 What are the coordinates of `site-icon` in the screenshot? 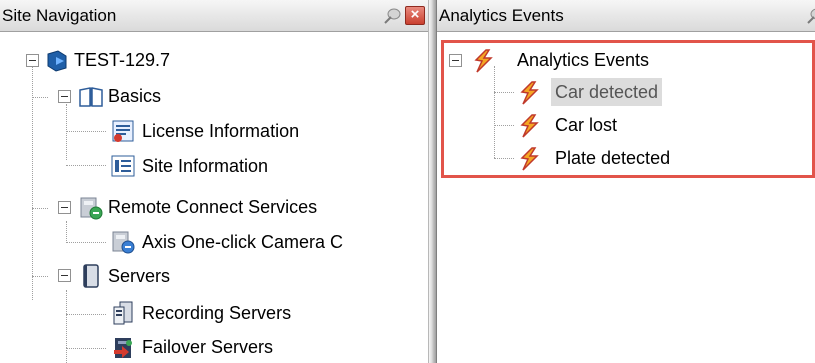 It's located at (57, 61).